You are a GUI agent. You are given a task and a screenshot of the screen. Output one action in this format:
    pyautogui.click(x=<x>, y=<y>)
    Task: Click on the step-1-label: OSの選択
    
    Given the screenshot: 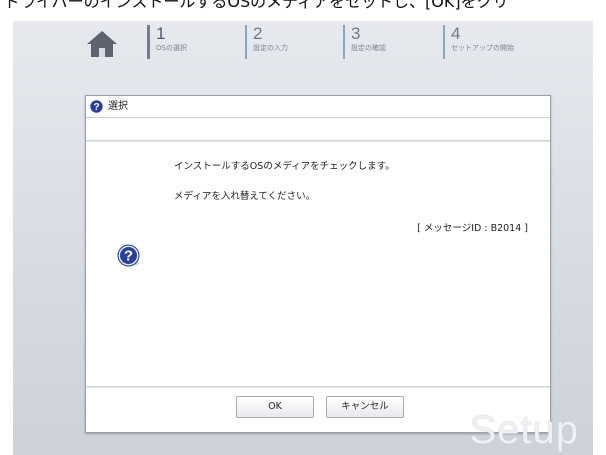 What is the action you would take?
    pyautogui.click(x=171, y=48)
    